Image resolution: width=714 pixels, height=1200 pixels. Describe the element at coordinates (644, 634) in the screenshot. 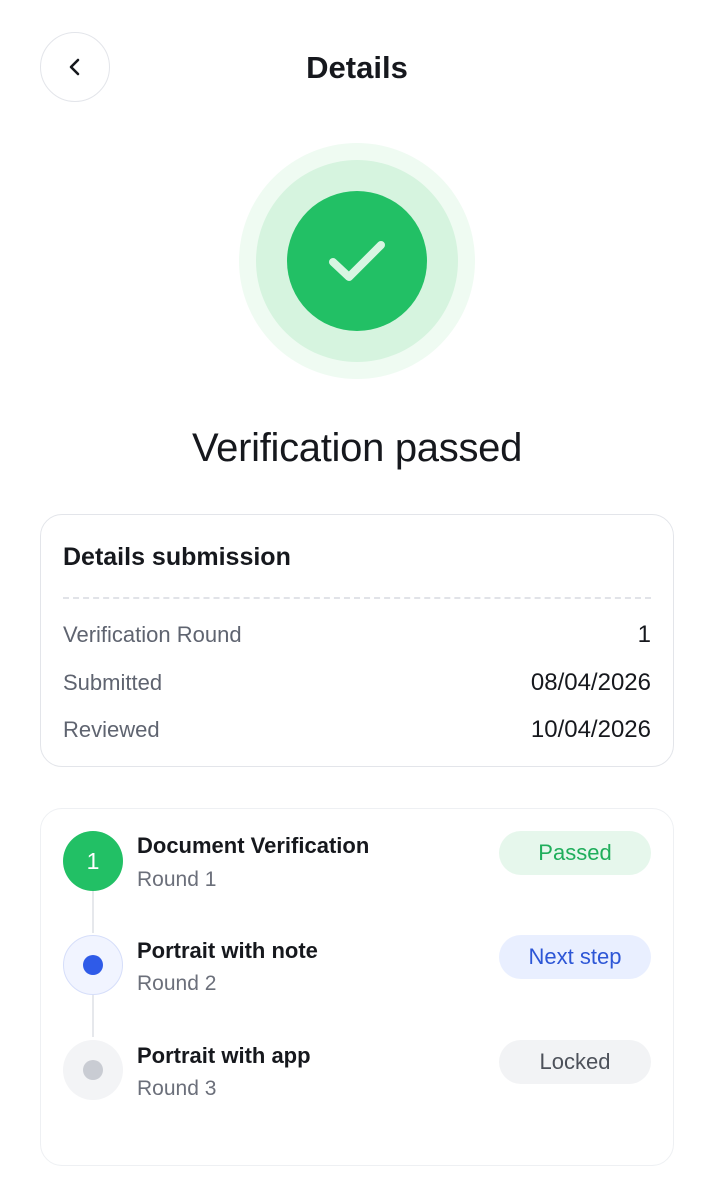

I see `detail-value: 1` at that location.